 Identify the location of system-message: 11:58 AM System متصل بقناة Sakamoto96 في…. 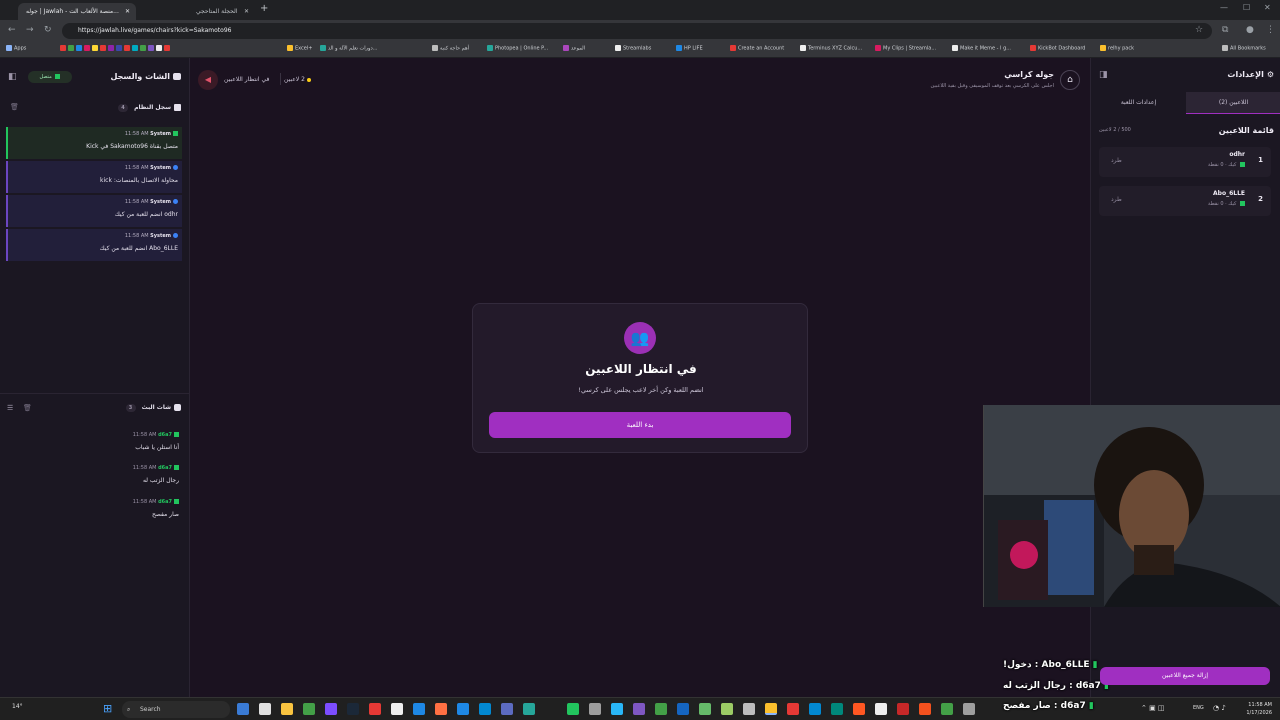
(94, 143).